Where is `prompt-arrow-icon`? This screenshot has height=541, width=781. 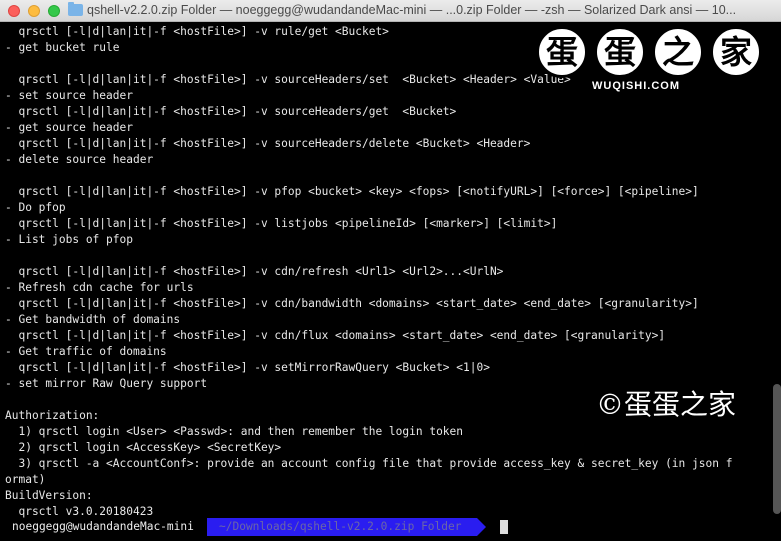 prompt-arrow-icon is located at coordinates (481, 527).